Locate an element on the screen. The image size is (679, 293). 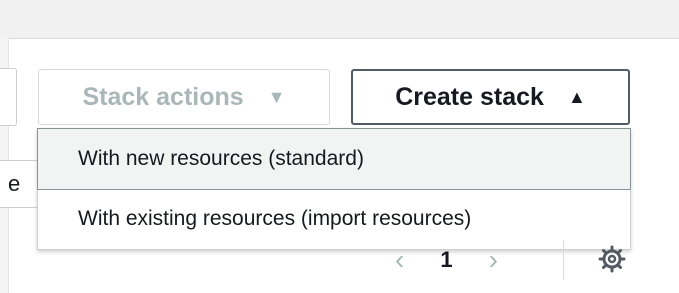
page-number: 1 is located at coordinates (446, 260).